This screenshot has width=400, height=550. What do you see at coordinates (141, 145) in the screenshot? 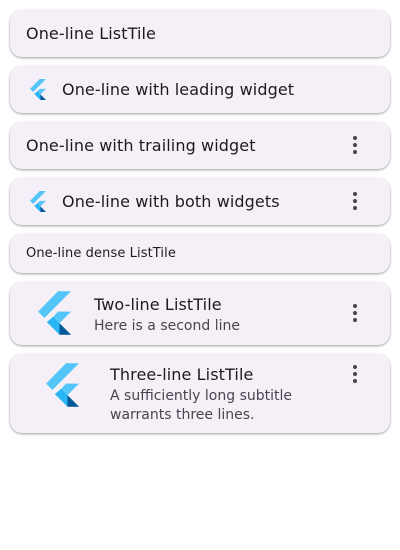
I see `tile-title: One-line with trailing widget` at bounding box center [141, 145].